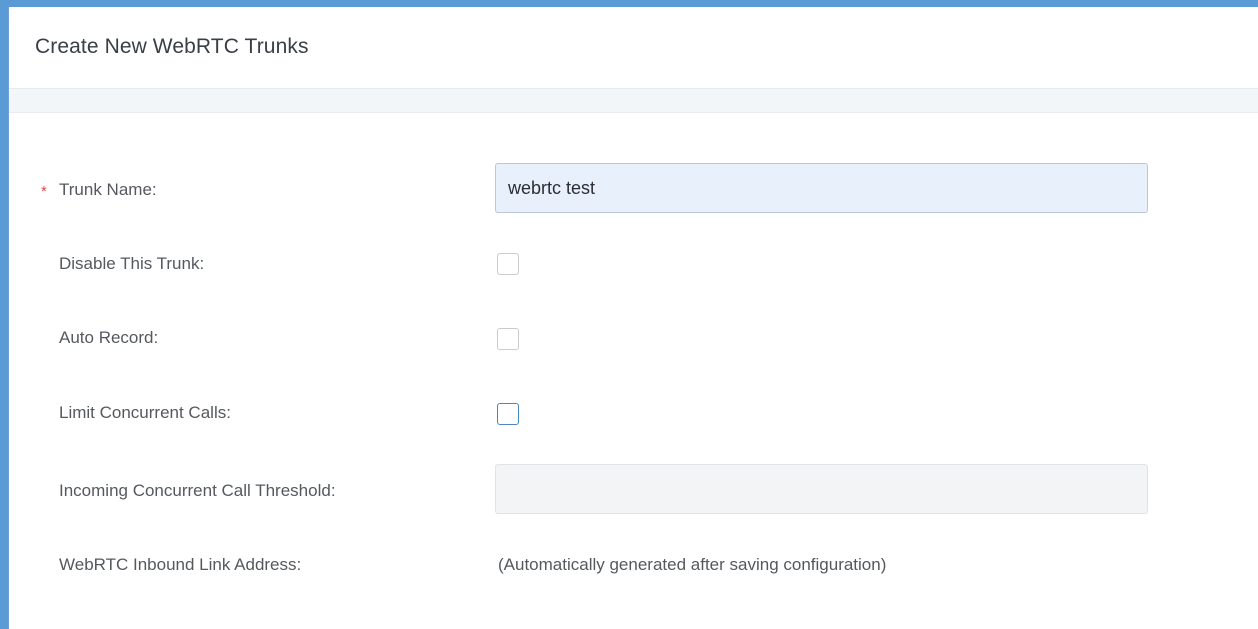  I want to click on dialog-header: Create New WebRTC Trunks, so click(633, 48).